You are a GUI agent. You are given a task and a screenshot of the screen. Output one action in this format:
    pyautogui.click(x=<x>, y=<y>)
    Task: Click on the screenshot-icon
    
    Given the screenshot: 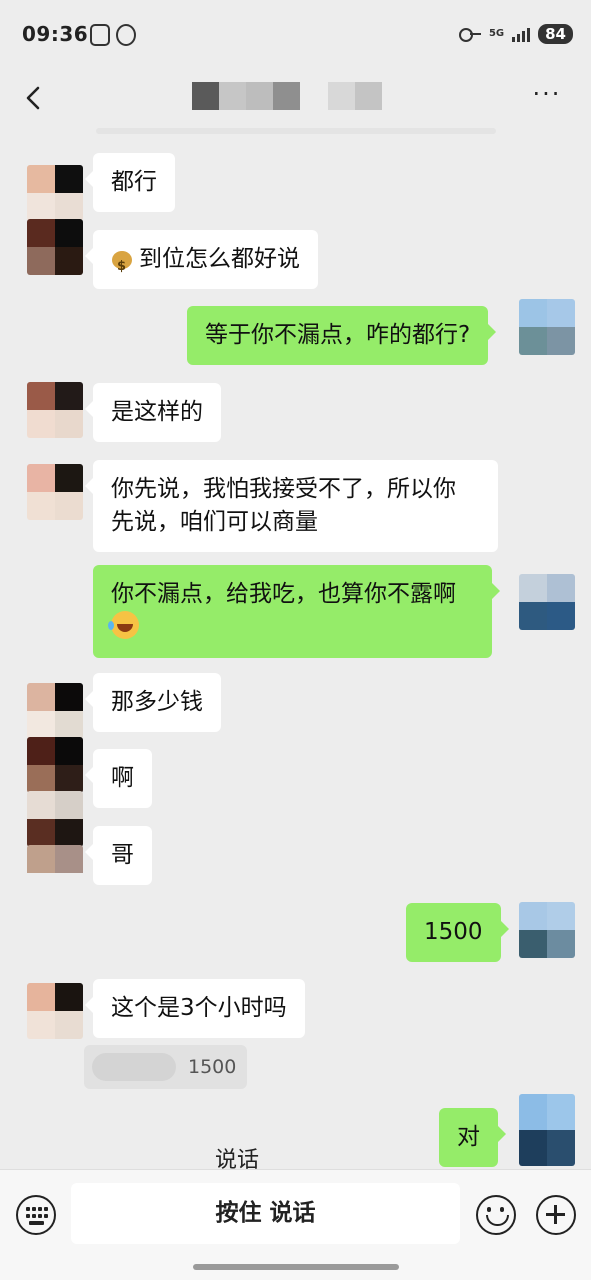 What is the action you would take?
    pyautogui.click(x=100, y=35)
    